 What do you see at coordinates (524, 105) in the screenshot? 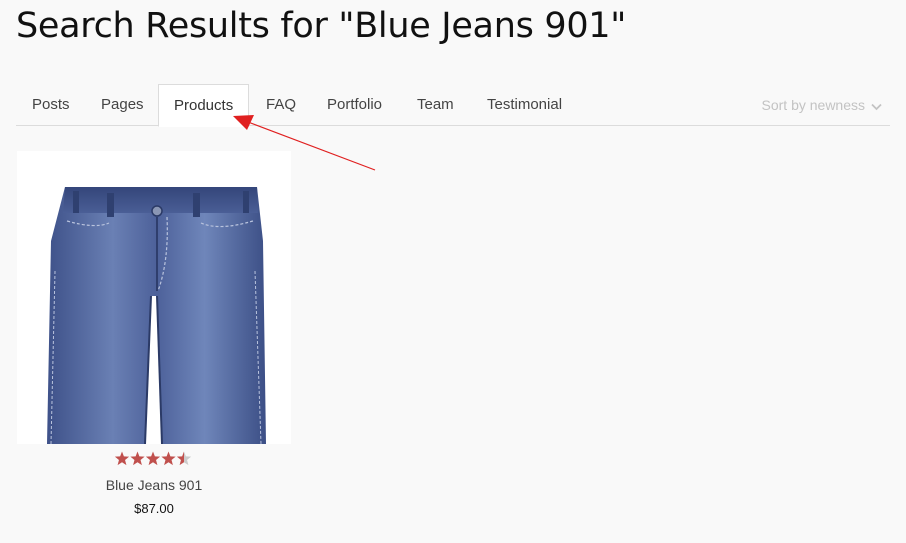
I see `tab-testimonial: Testimonial` at bounding box center [524, 105].